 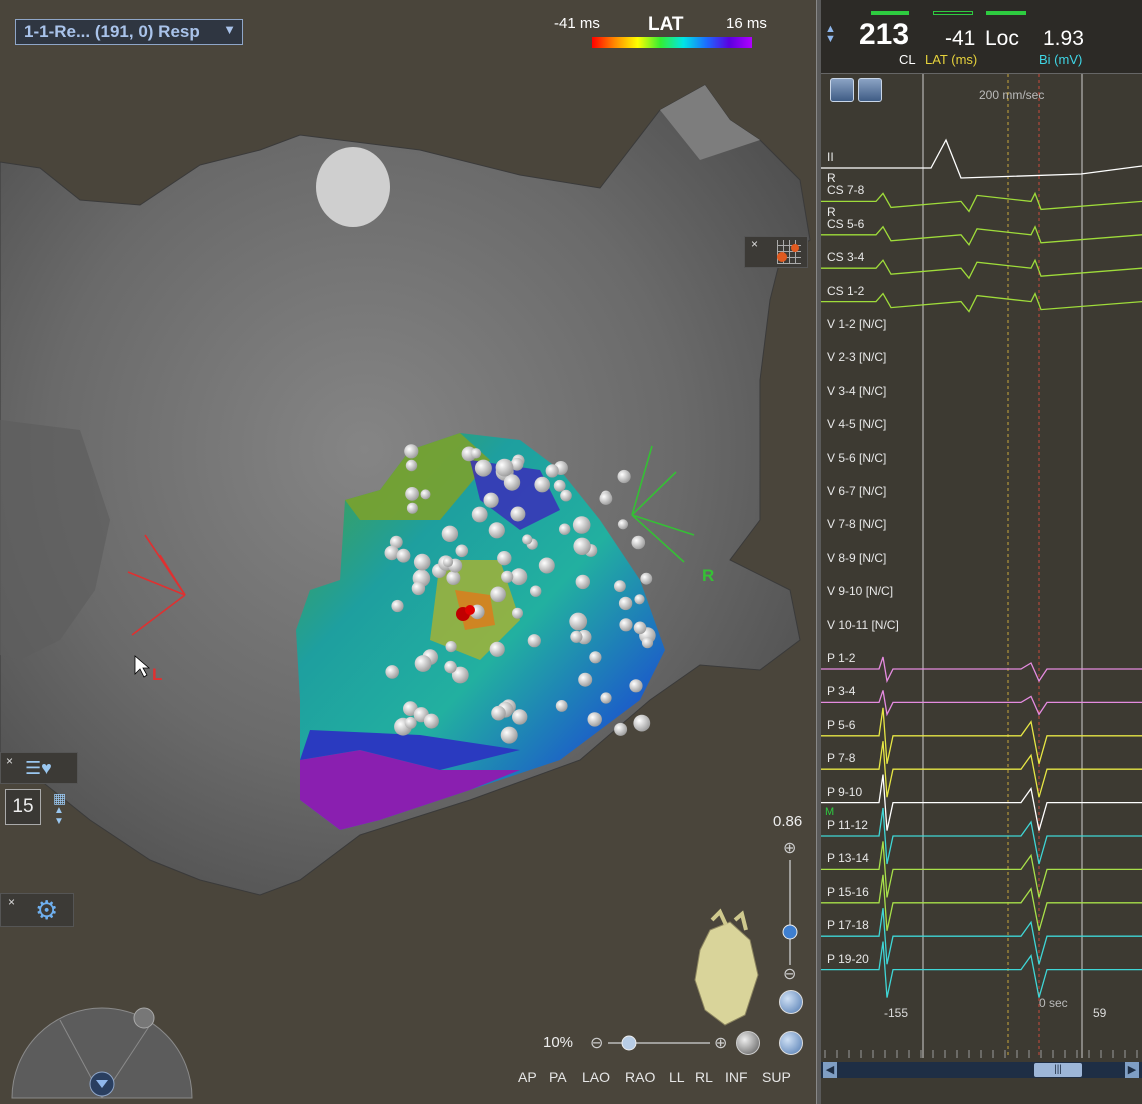 I want to click on scroll-left-icon: ◀, so click(x=830, y=1070).